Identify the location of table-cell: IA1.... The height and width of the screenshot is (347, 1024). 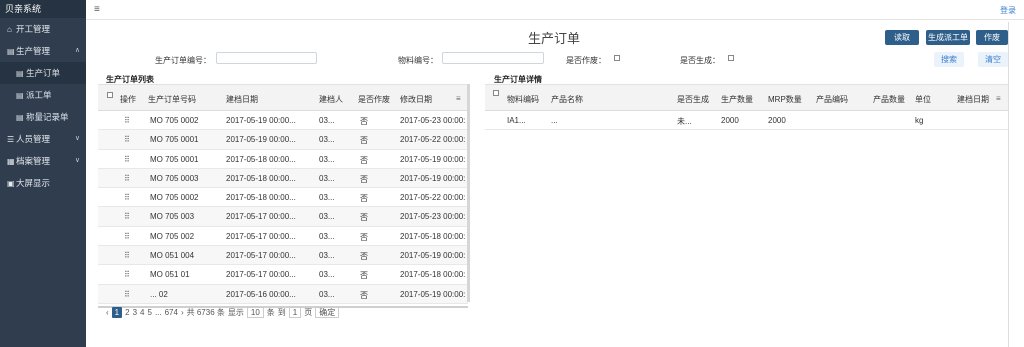
(516, 120).